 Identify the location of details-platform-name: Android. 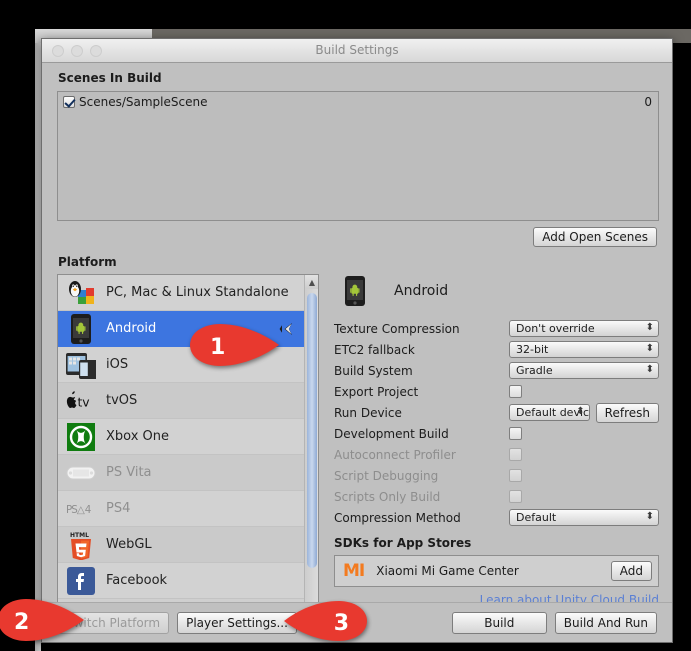
(421, 291).